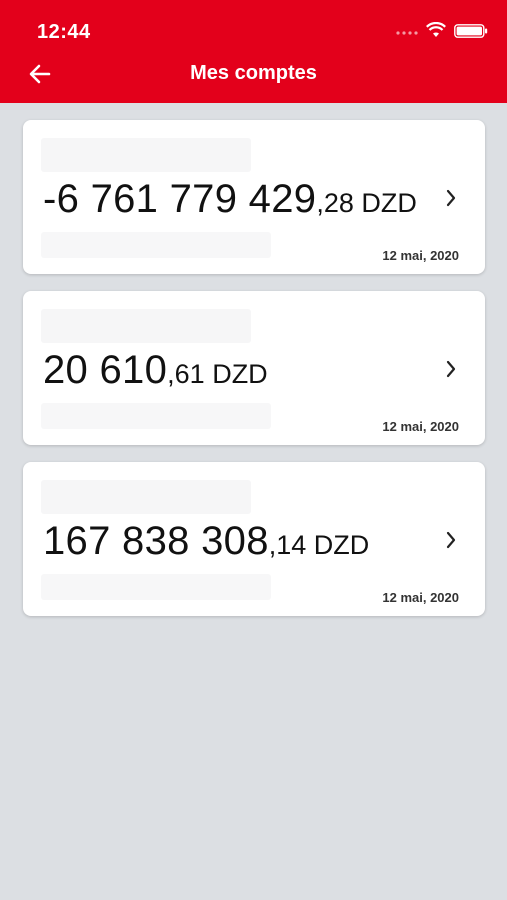 The image size is (507, 900). Describe the element at coordinates (253, 73) in the screenshot. I see `page-title: Mes comptes` at that location.